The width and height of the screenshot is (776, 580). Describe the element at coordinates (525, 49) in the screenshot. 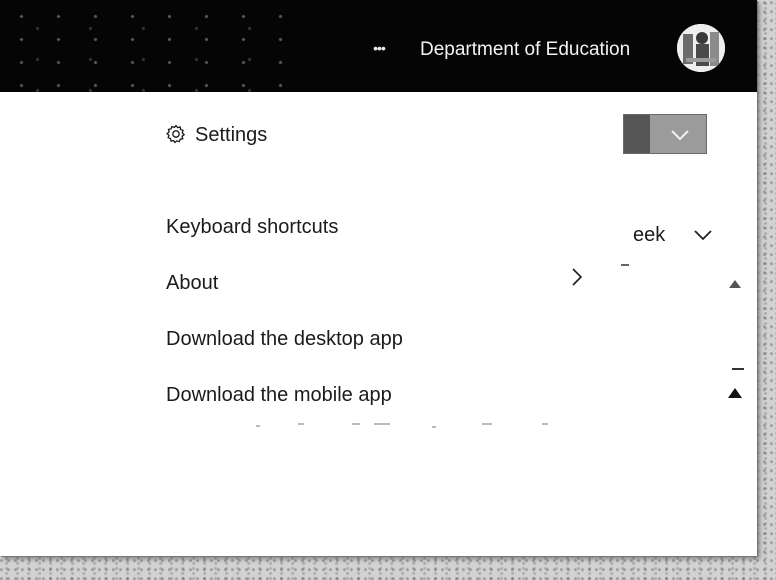

I see `organization-name: Department of Education` at that location.